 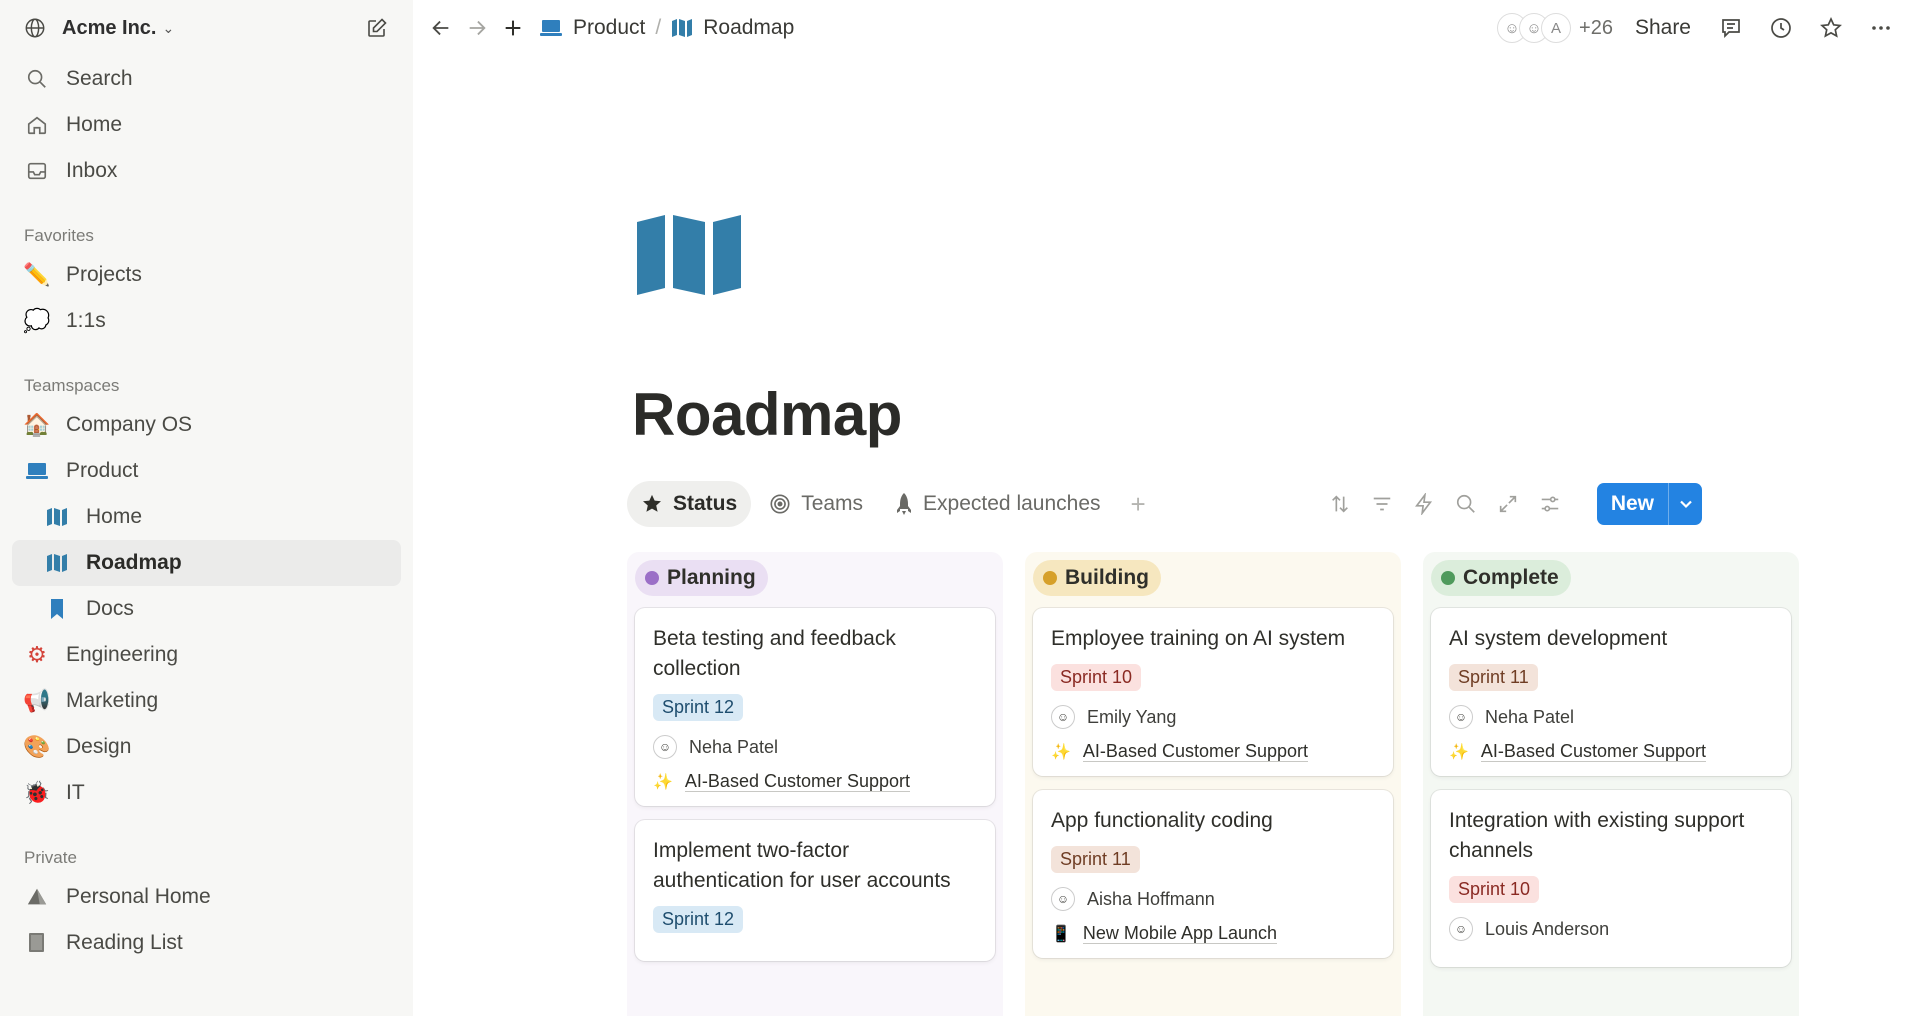 I want to click on card-project: 📱 New Mobile App Launch, so click(x=1213, y=933).